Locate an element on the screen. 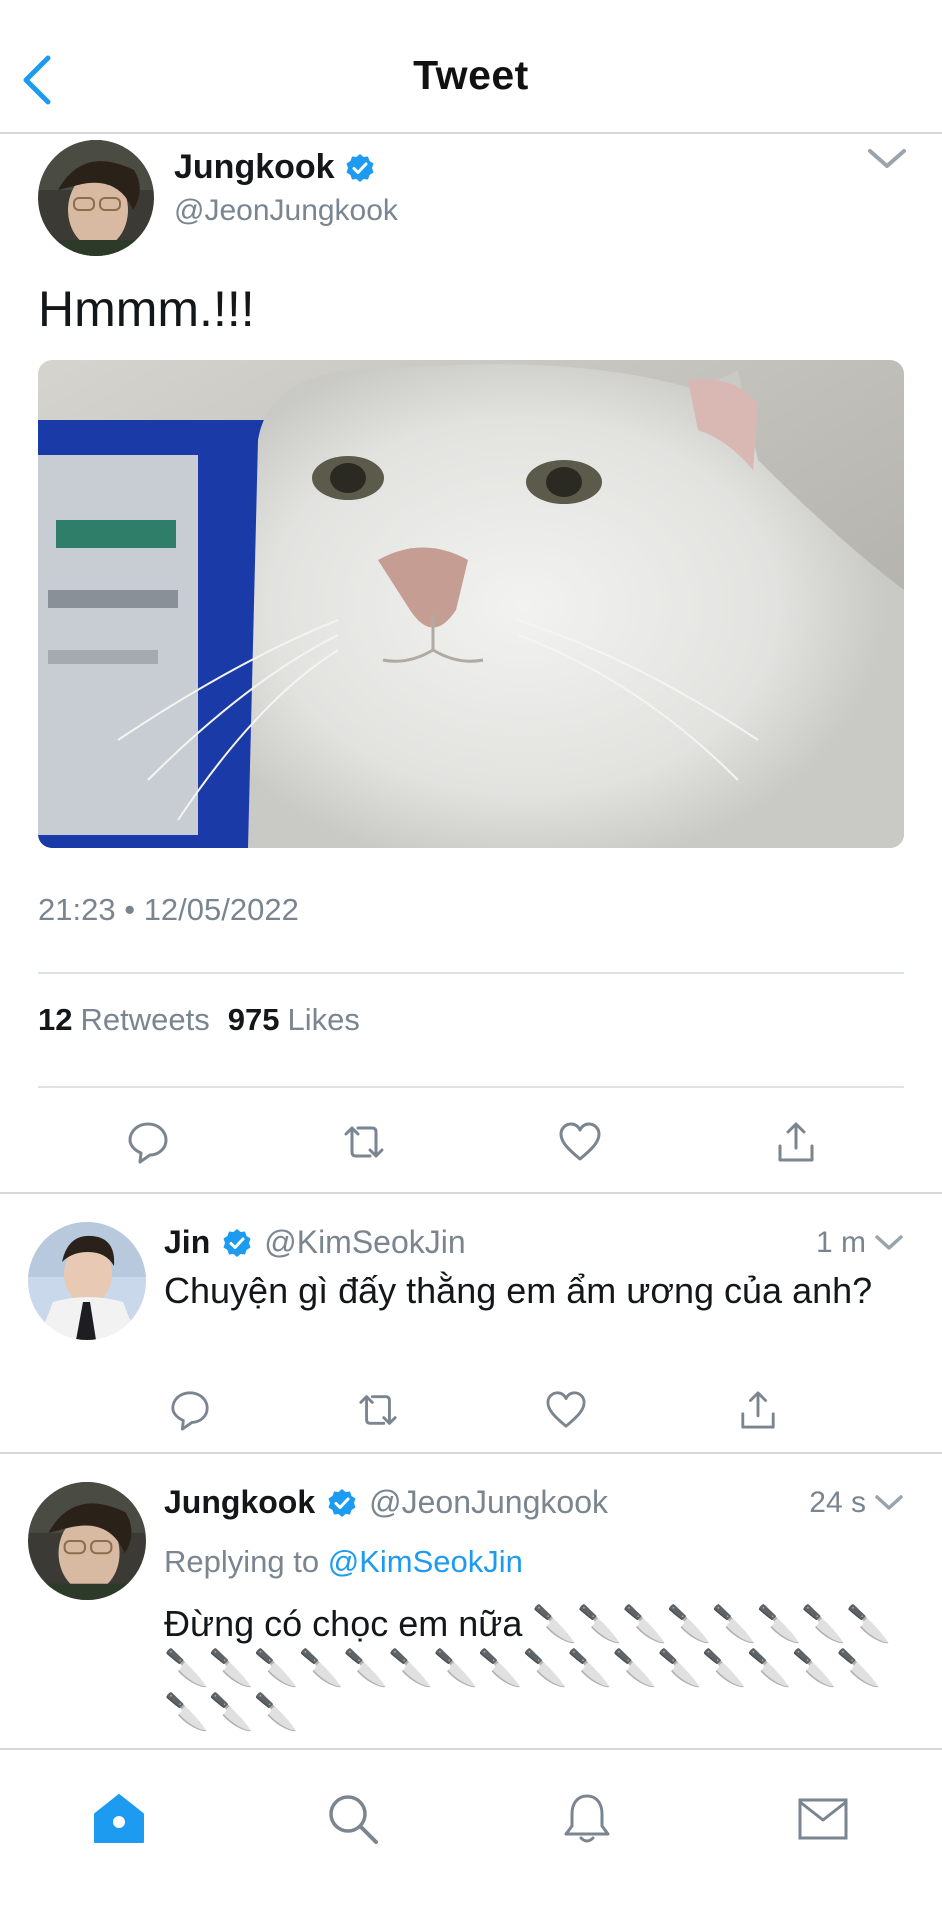 This screenshot has width=942, height=1920. nav-search is located at coordinates (353, 1819).